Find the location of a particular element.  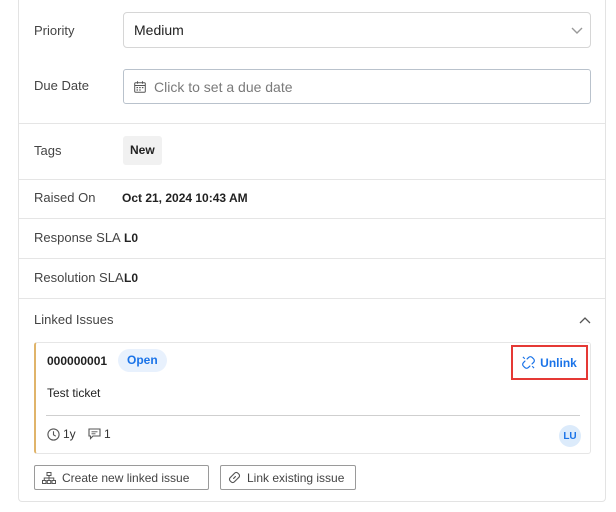

resolution-sla-value: L0 is located at coordinates (131, 278).